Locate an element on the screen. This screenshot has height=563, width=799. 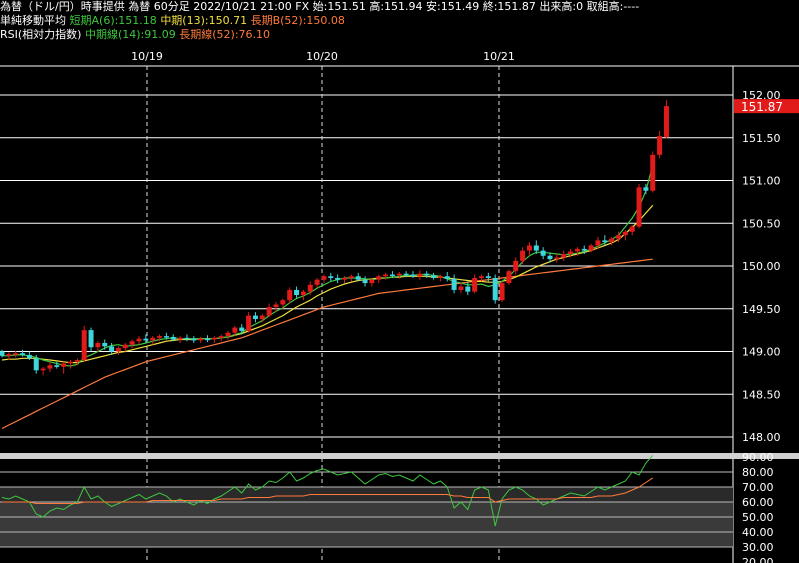
date-tick-label: 10/21 is located at coordinates (499, 56).